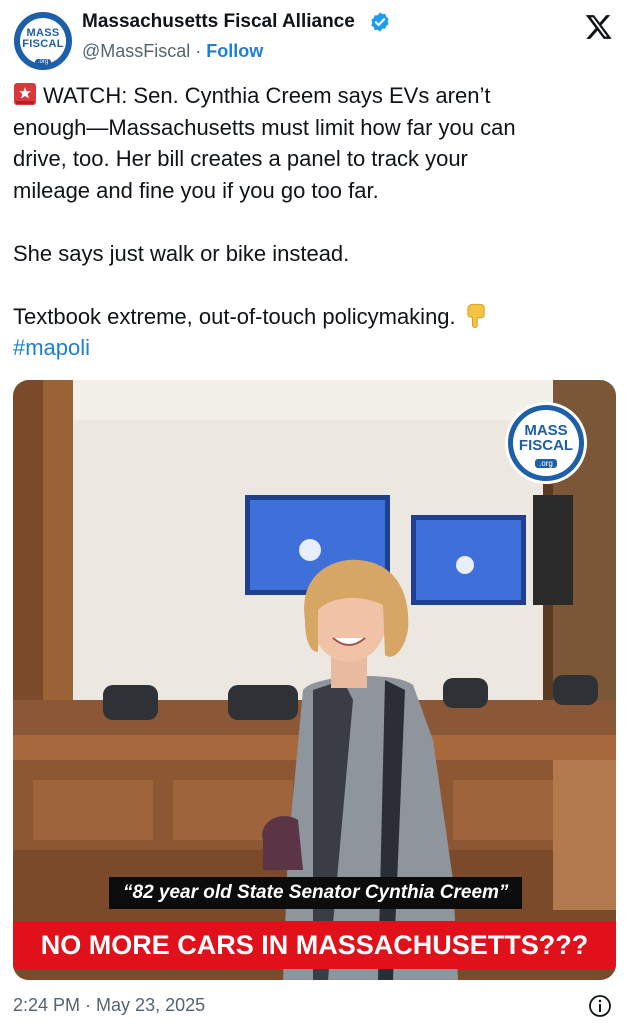 Image resolution: width=627 pixels, height=1024 pixels. Describe the element at coordinates (196, 190) in the screenshot. I see `tweet-line-4: mileage and fine you if you go too far.` at that location.